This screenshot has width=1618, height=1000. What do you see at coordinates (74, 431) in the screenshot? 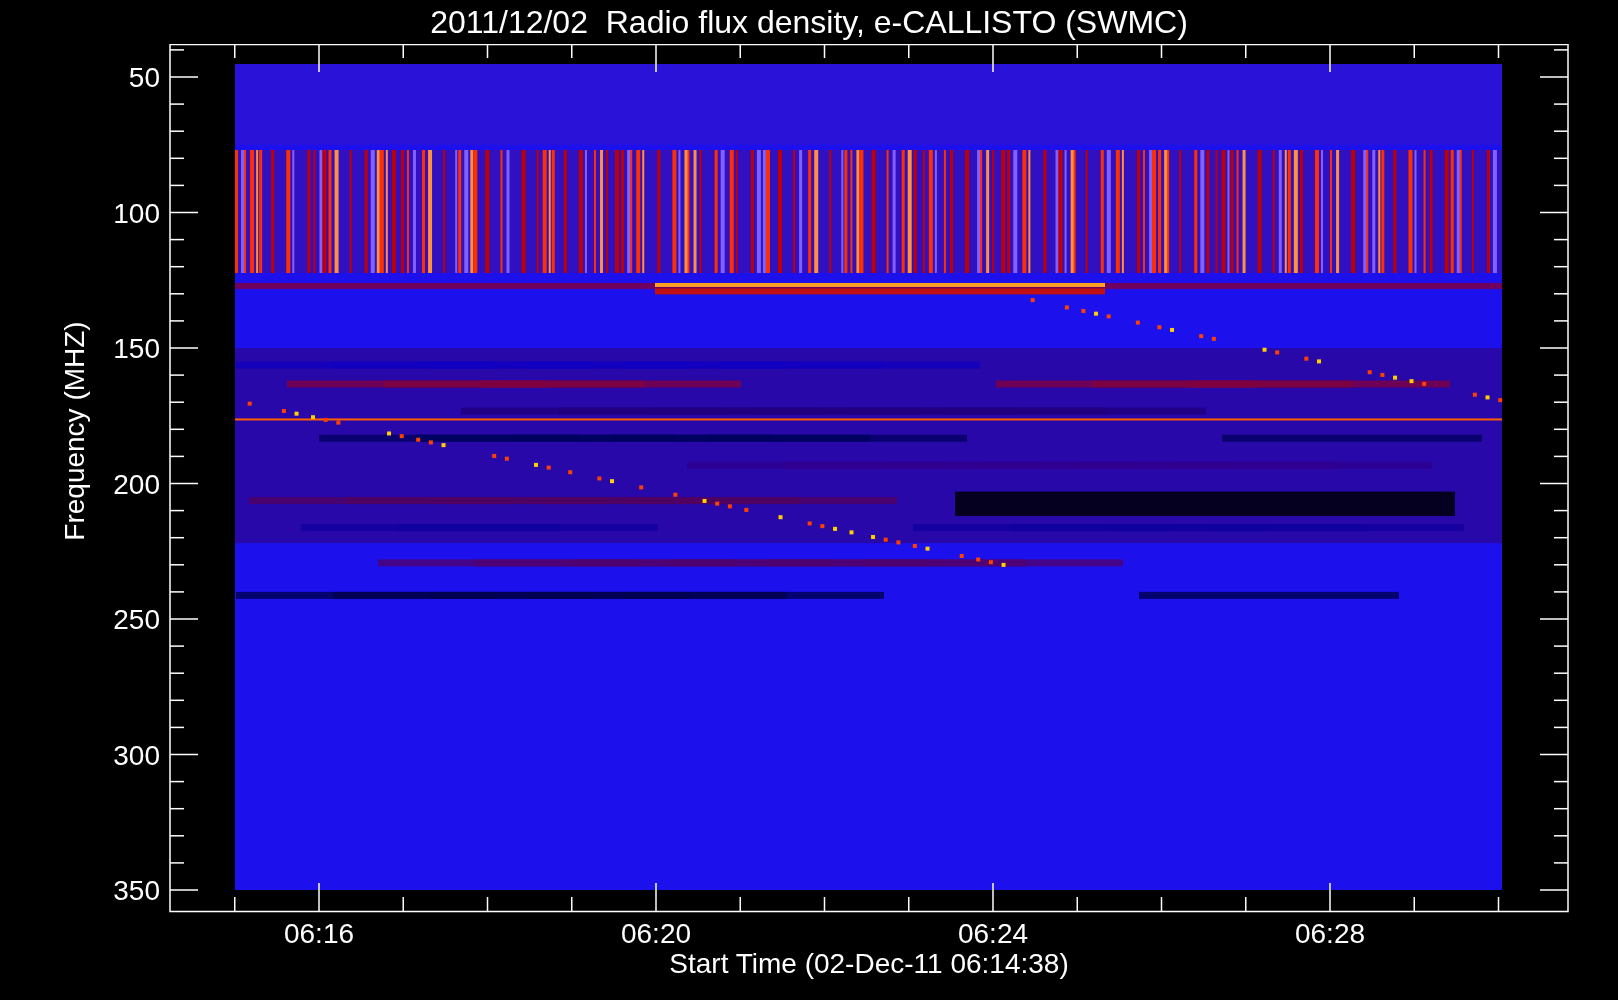
I see `y-axis-label: Frequency (MHZ)` at bounding box center [74, 431].